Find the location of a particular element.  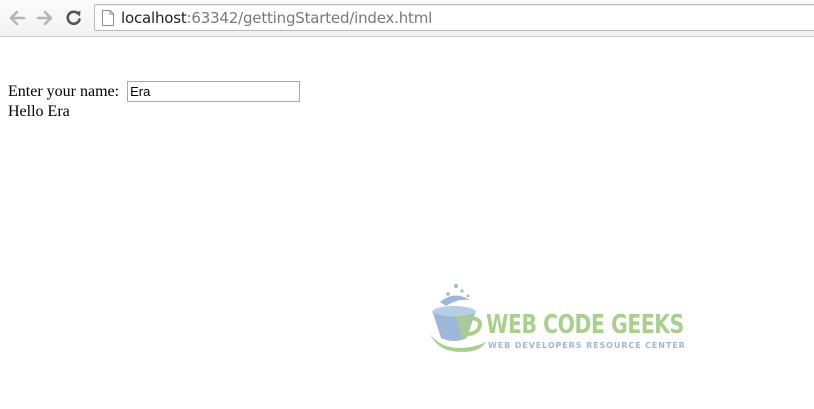

arrow-right-icon is located at coordinates (44, 18).